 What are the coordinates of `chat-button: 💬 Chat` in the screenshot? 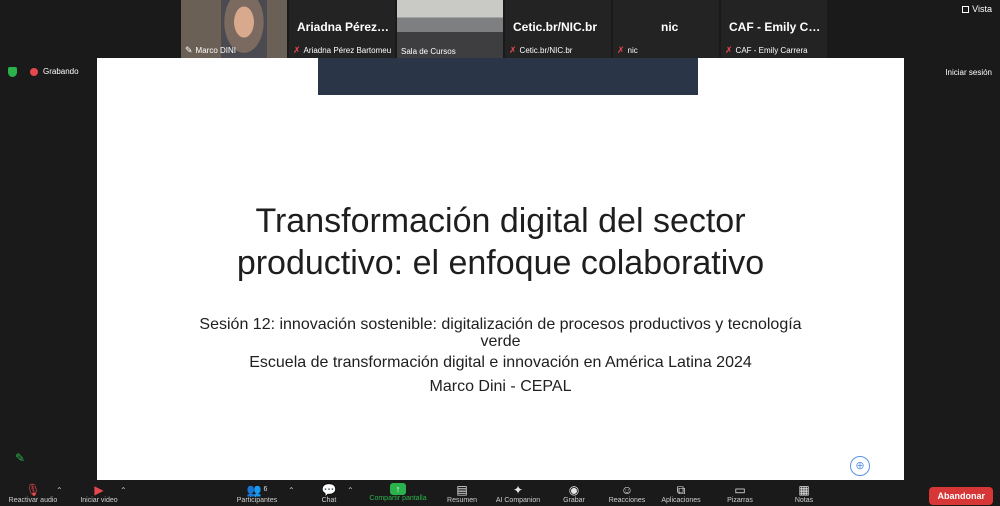 It's located at (329, 494).